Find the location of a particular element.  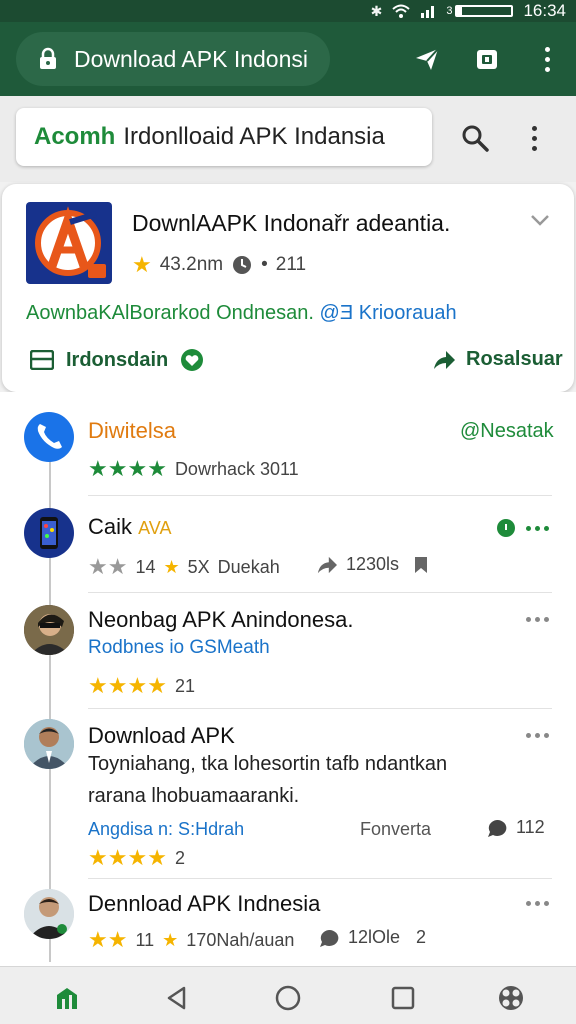

signal-icon is located at coordinates (428, 12).